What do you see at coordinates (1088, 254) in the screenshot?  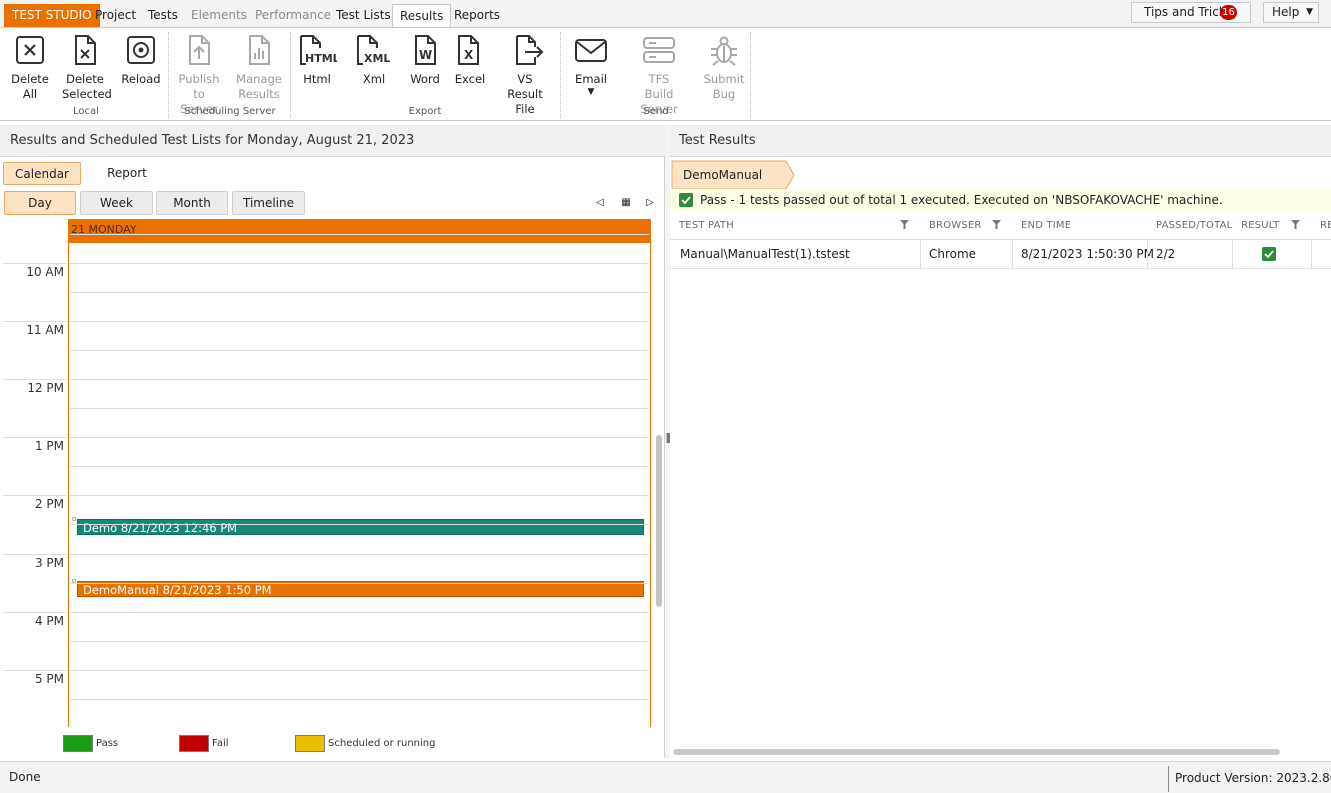 I see `cell-end-time: 8/21/2023 1:50:30 PM` at bounding box center [1088, 254].